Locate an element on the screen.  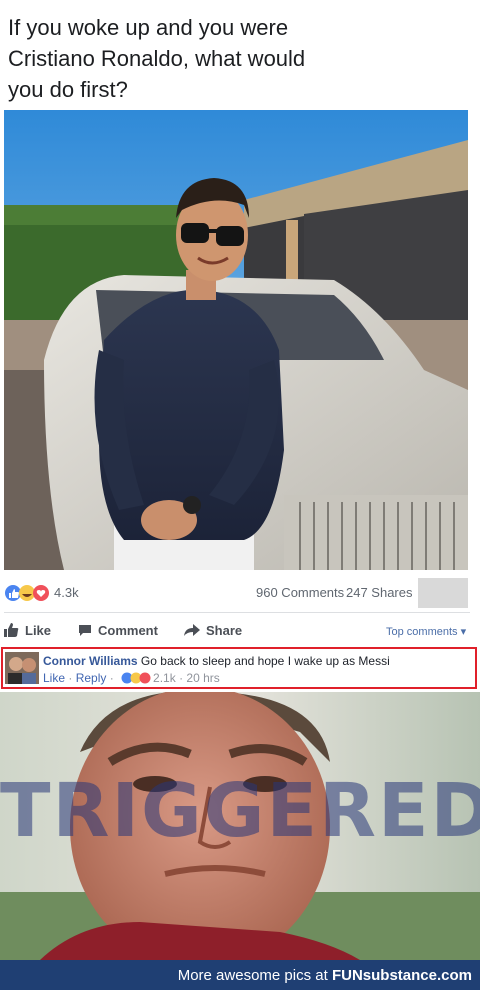
shares-count: 247 Shares is located at coordinates (379, 592).